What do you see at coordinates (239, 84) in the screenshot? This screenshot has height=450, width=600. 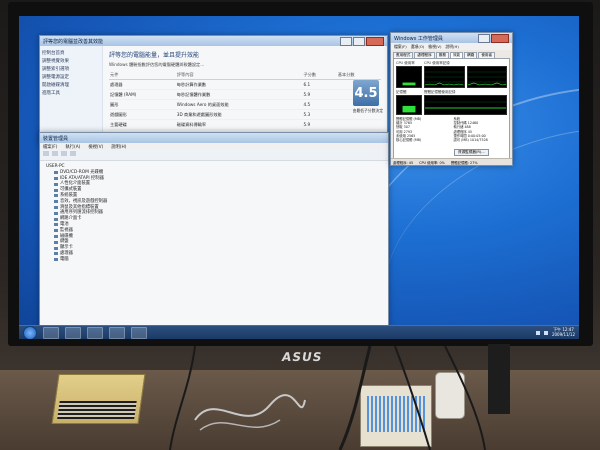 I see `row-detail: 每秒計算作業數` at bounding box center [239, 84].